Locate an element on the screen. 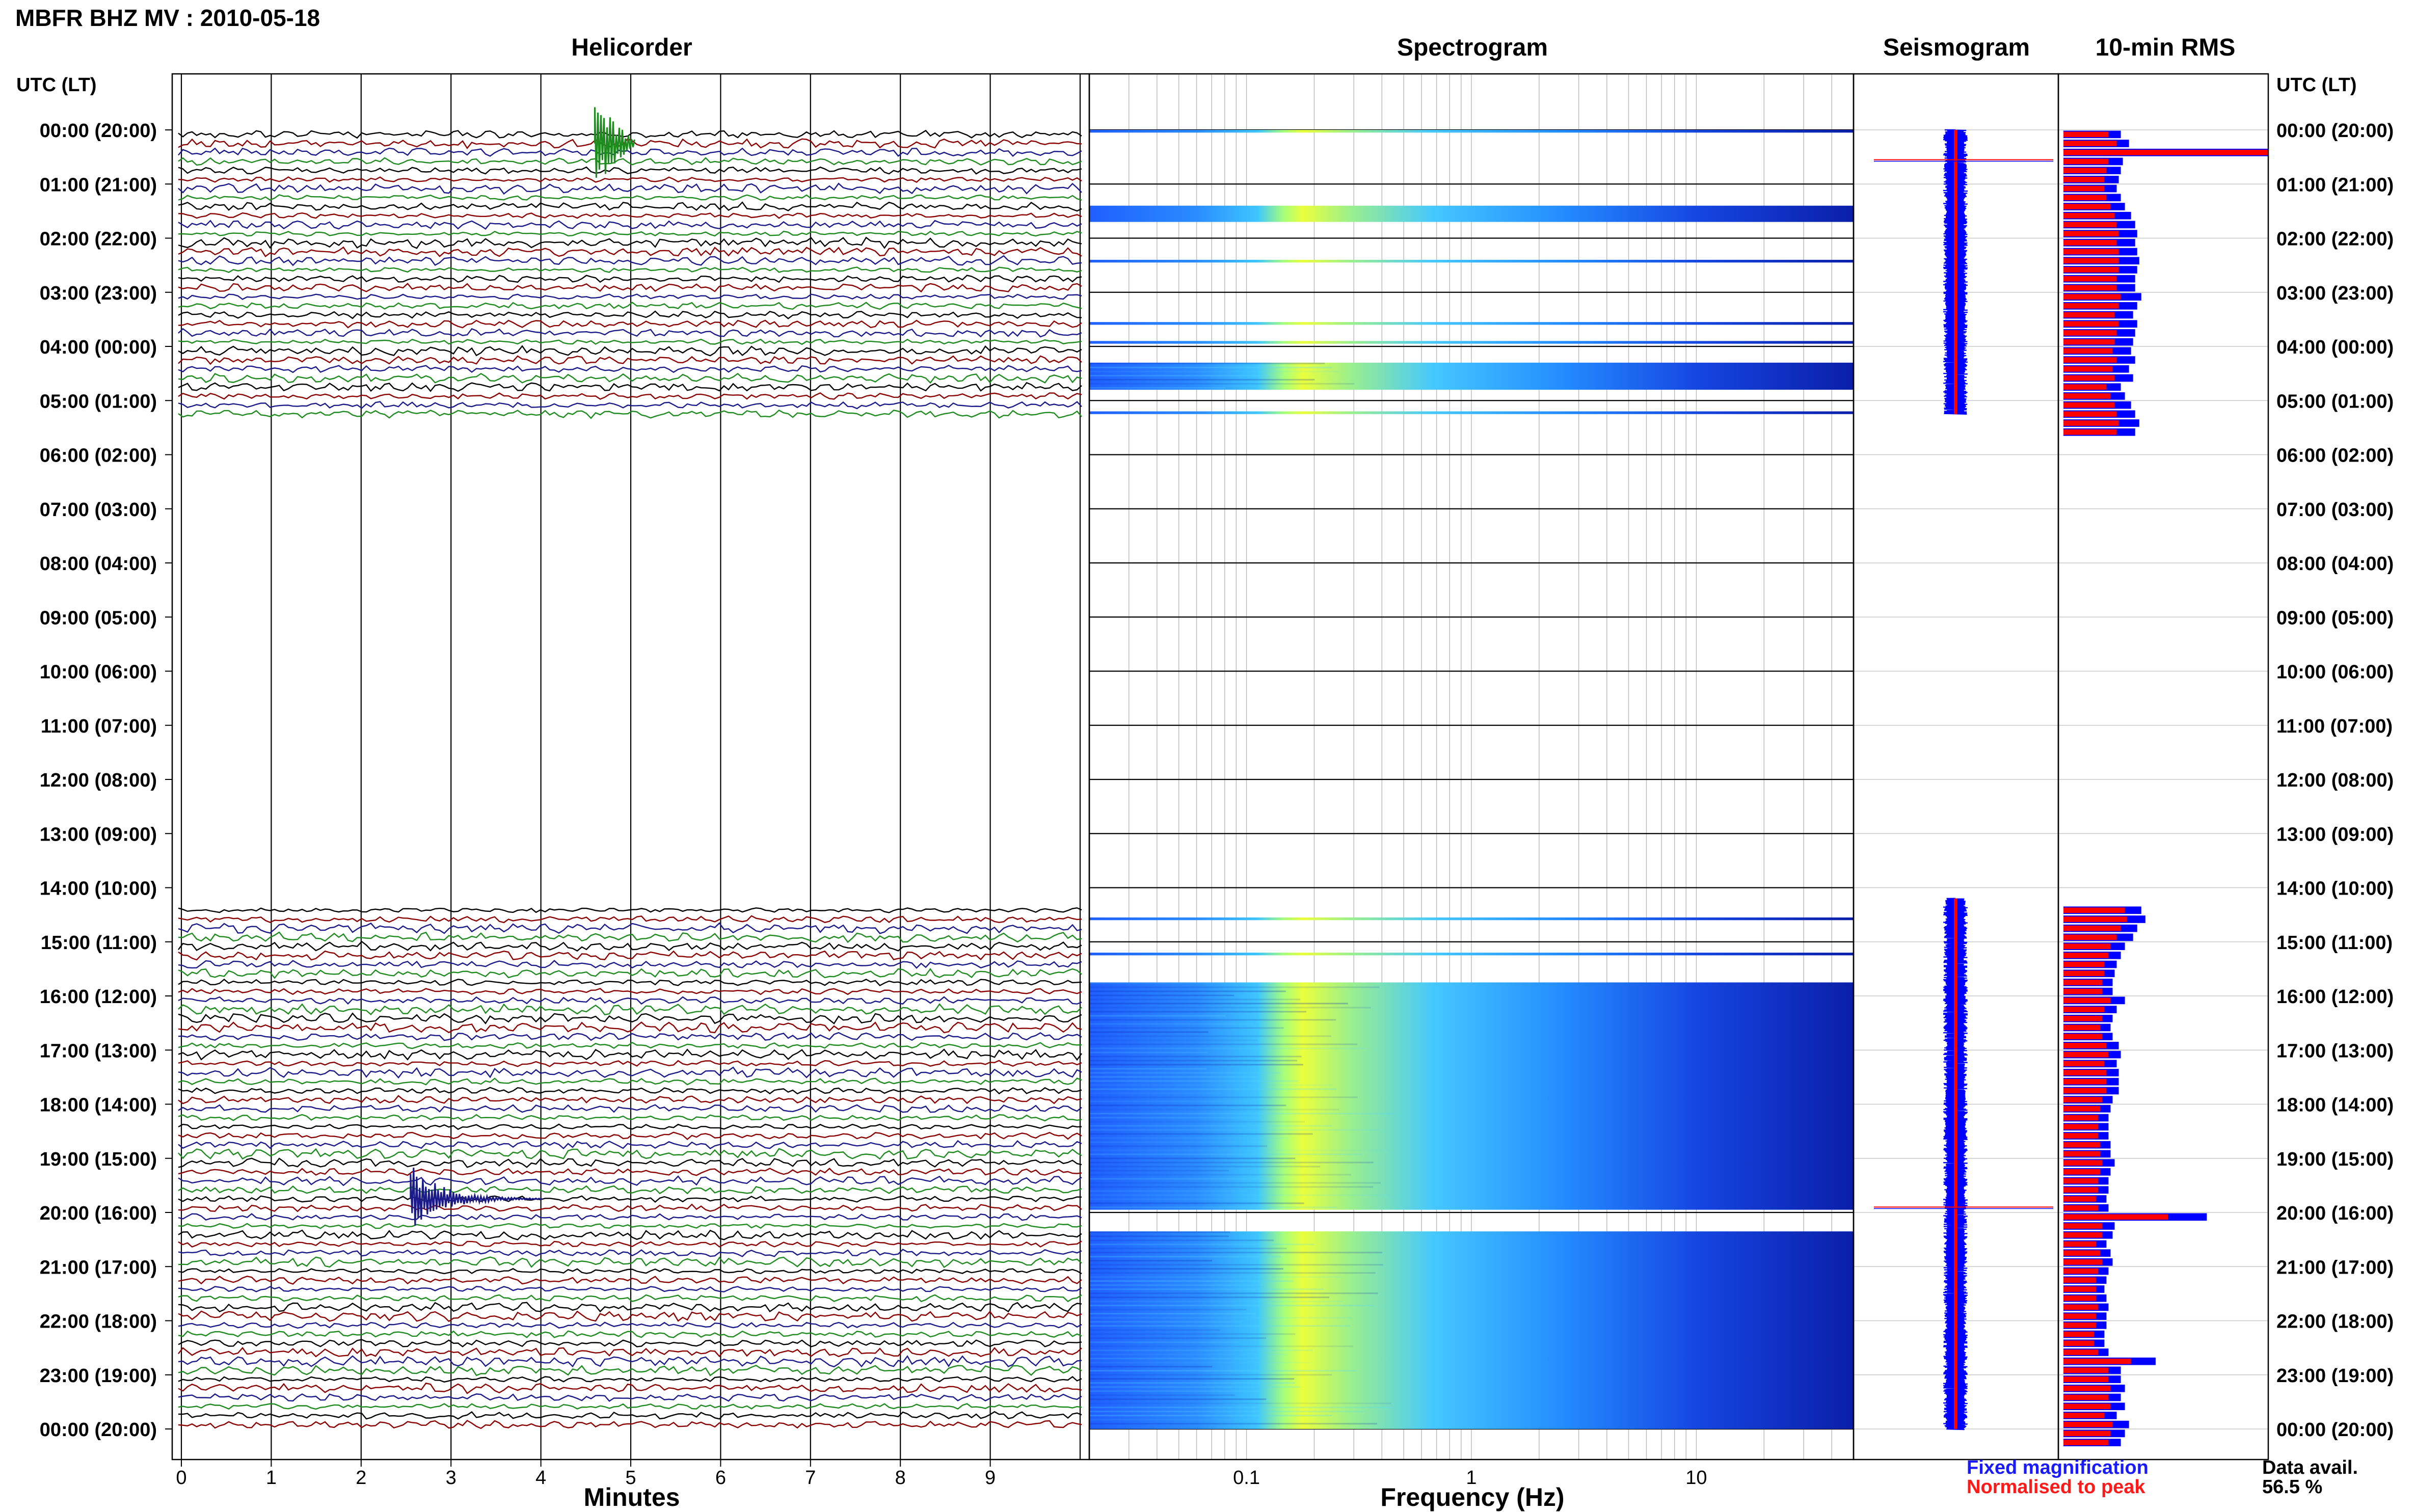  time-tick-left: 14:00 (10:00) is located at coordinates (98, 889).